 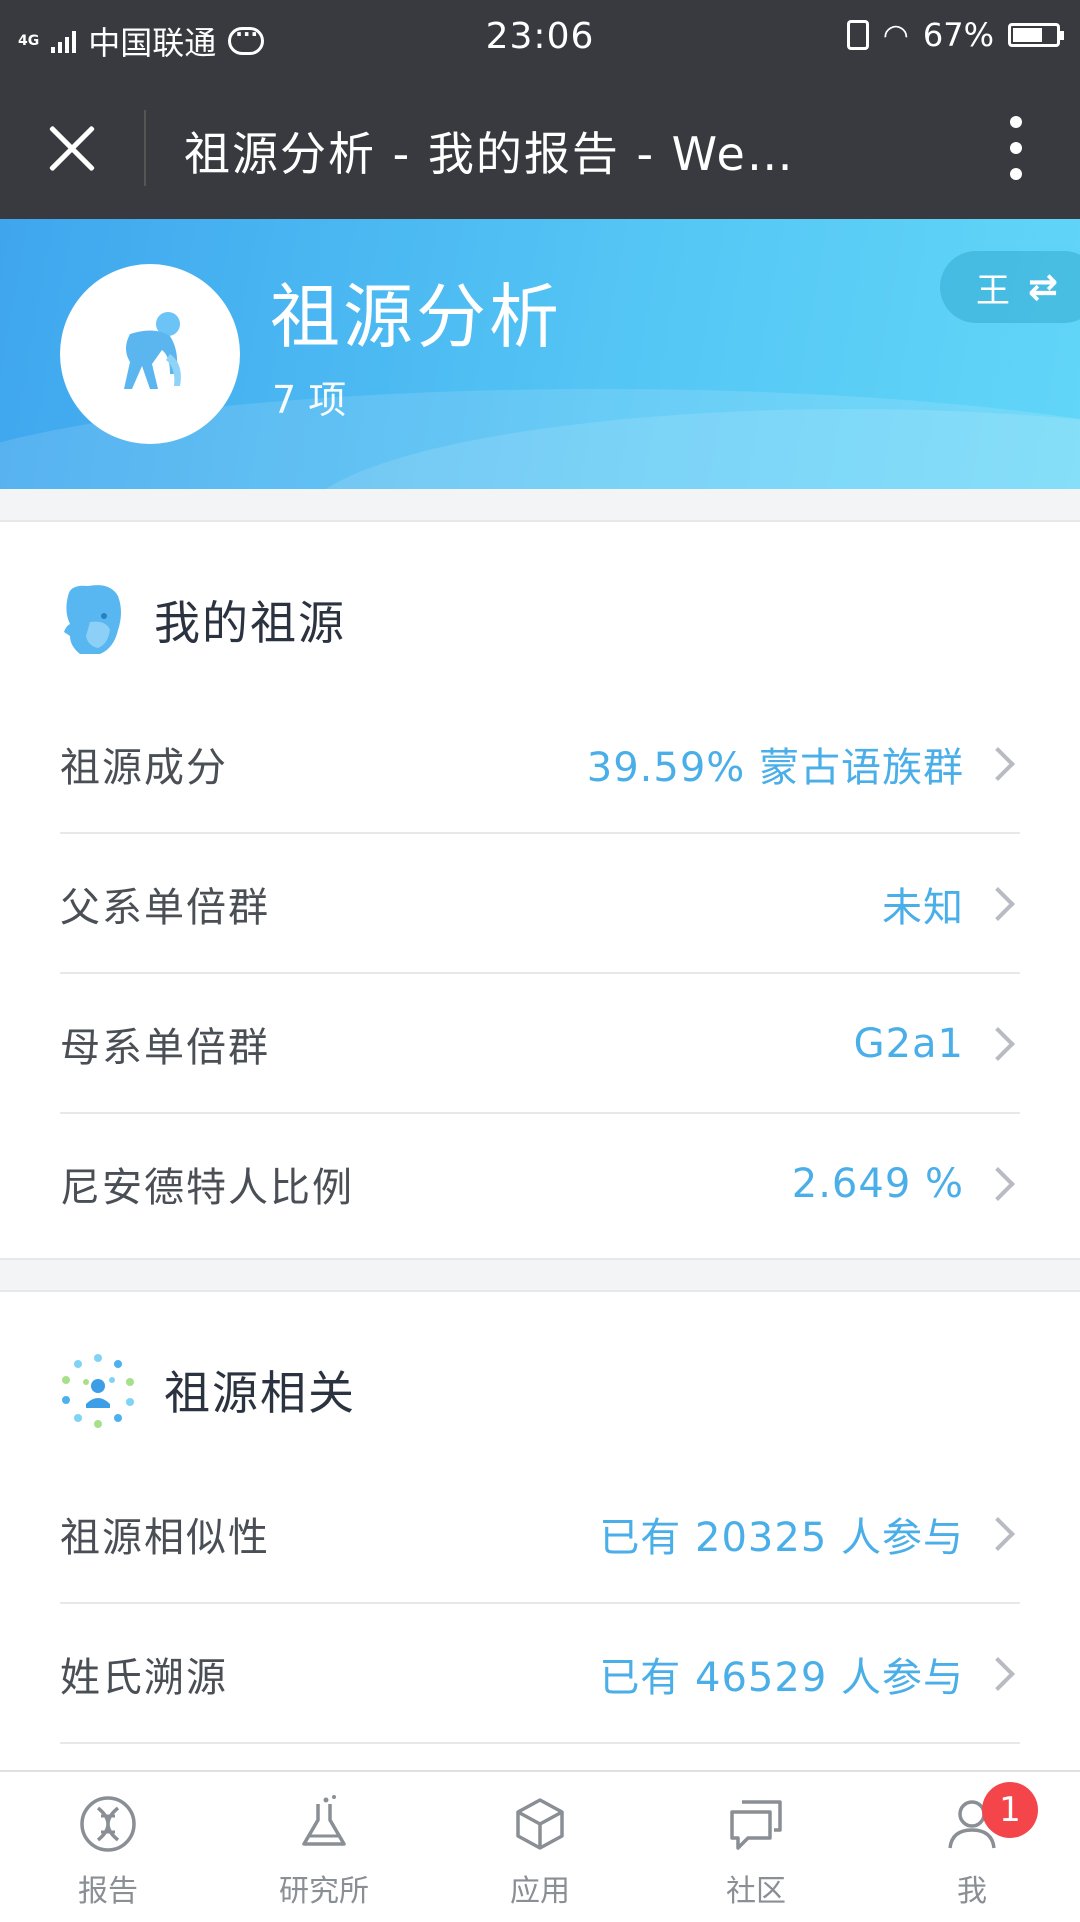 What do you see at coordinates (775, 768) in the screenshot?
I see `row-value: 39.59% 蒙古语族群` at bounding box center [775, 768].